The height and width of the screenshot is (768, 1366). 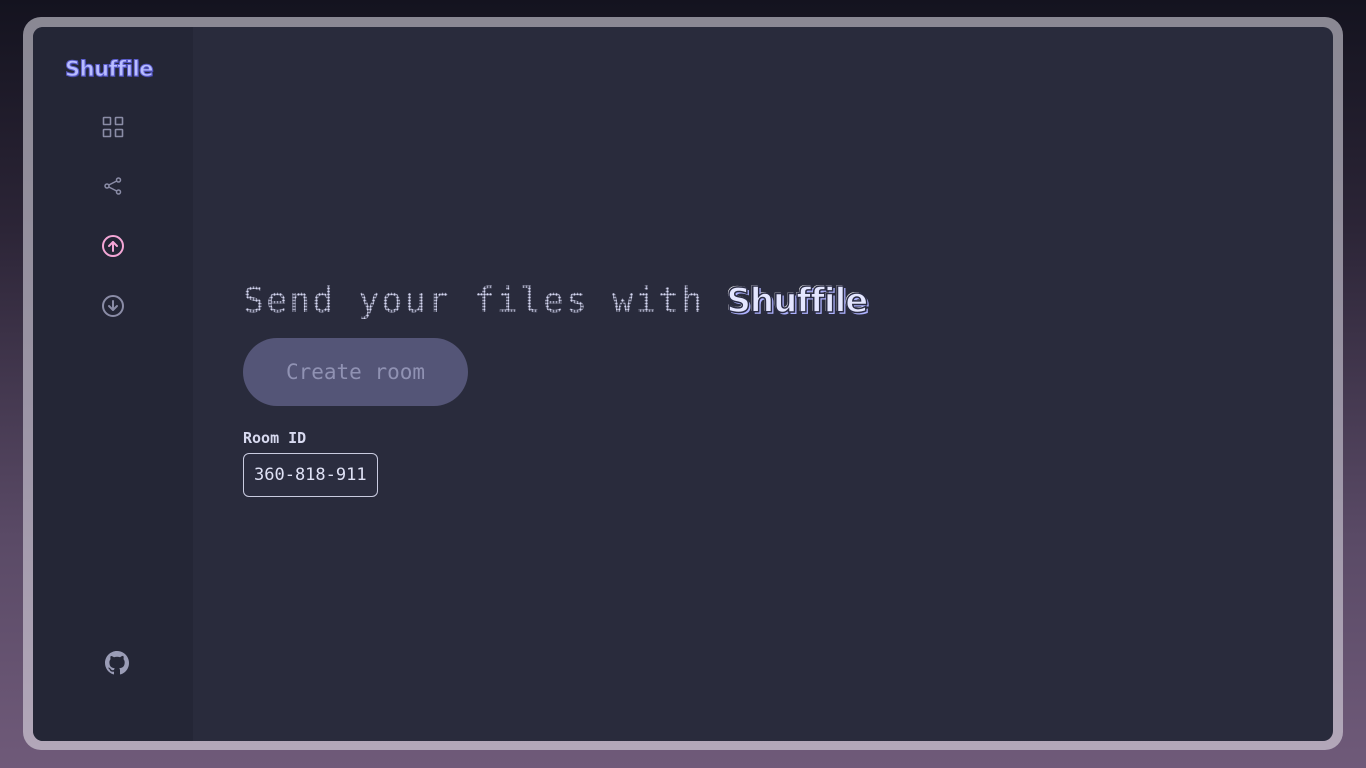 I want to click on page-title: Send your files with Shuffile, so click(x=556, y=301).